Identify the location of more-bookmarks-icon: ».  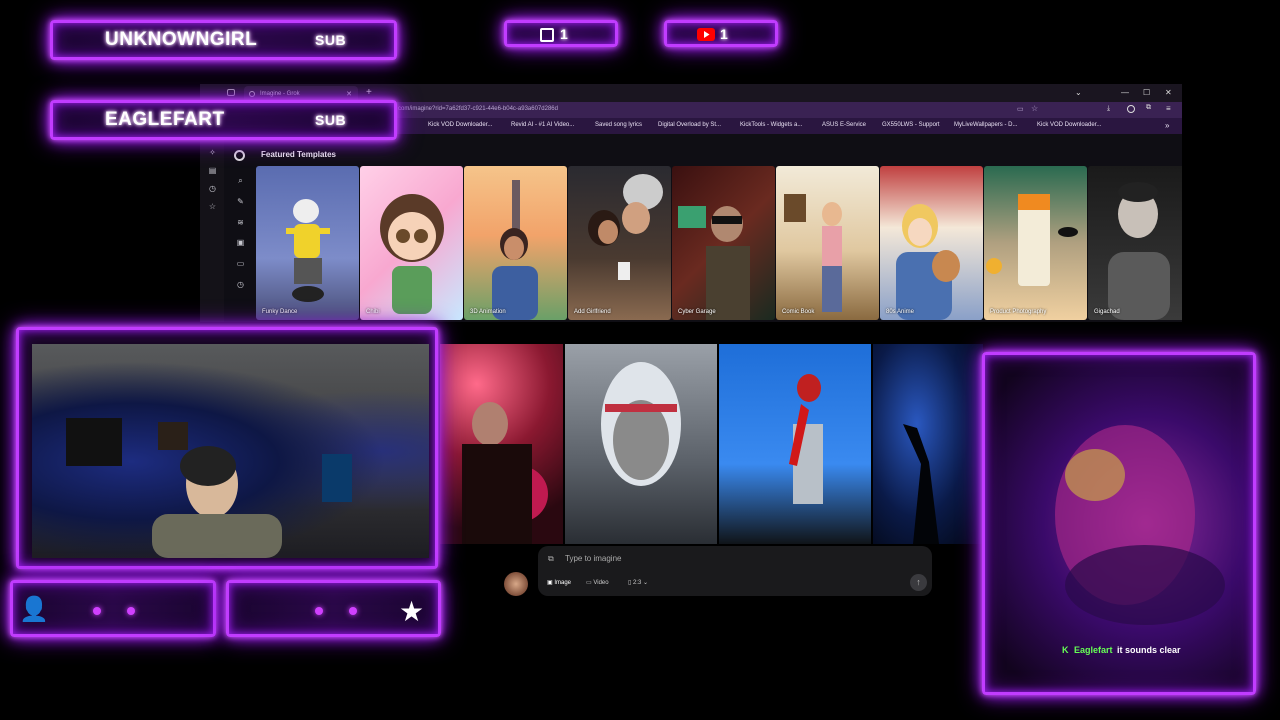
(1167, 125).